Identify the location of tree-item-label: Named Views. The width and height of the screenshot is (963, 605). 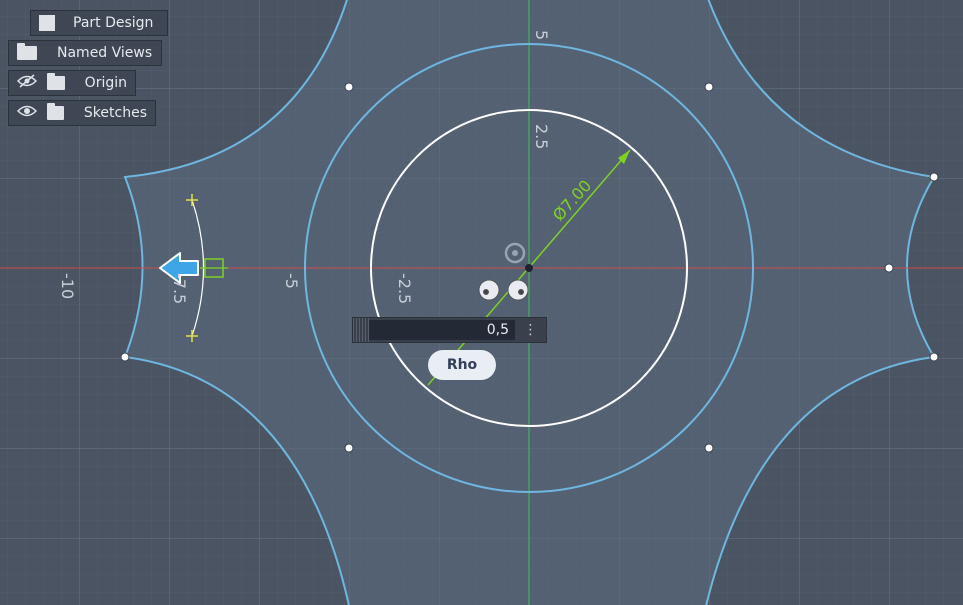
(105, 53).